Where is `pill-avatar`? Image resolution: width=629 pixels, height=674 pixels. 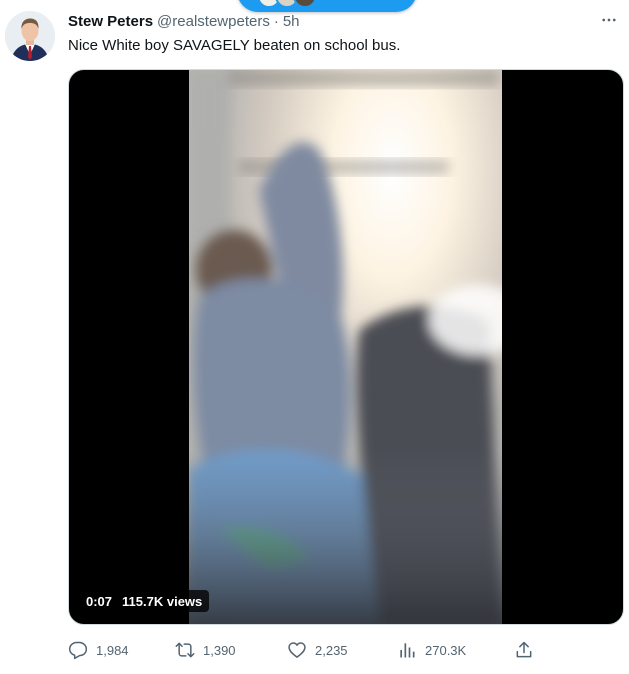
pill-avatar is located at coordinates (305, 4).